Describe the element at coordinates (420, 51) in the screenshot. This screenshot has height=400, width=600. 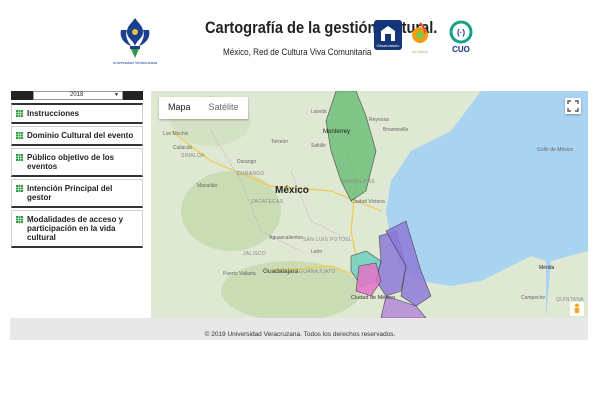
I see `ic-logo-text: ixCultura` at that location.